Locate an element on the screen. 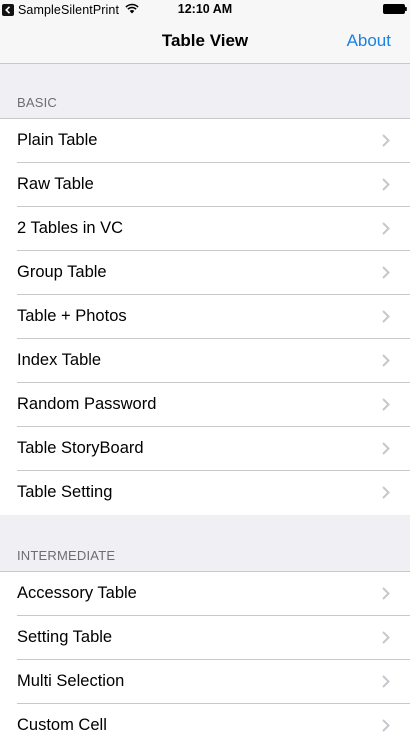 Image resolution: width=410 pixels, height=734 pixels. row-label: Index Table is located at coordinates (59, 360).